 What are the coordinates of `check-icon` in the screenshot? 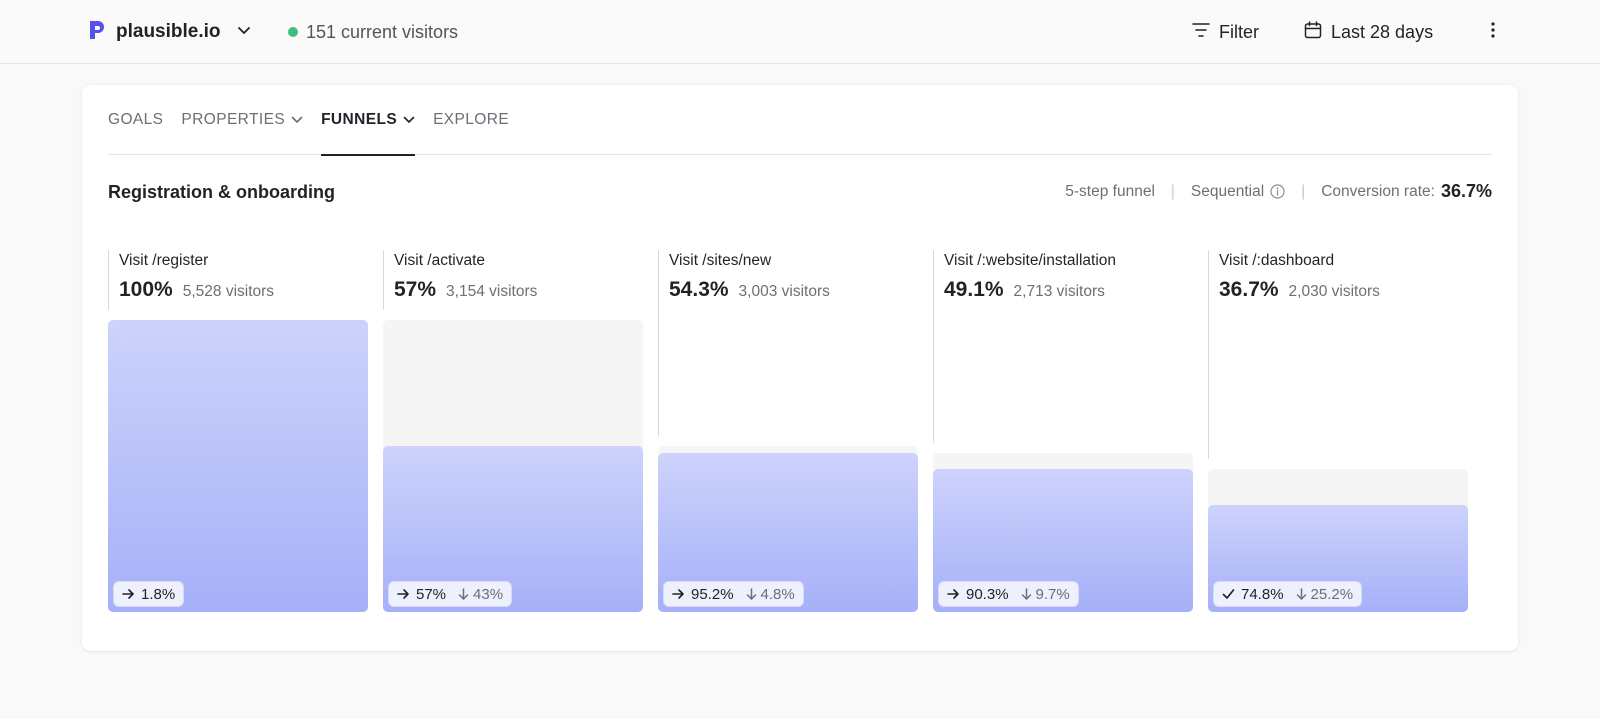 It's located at (1228, 594).